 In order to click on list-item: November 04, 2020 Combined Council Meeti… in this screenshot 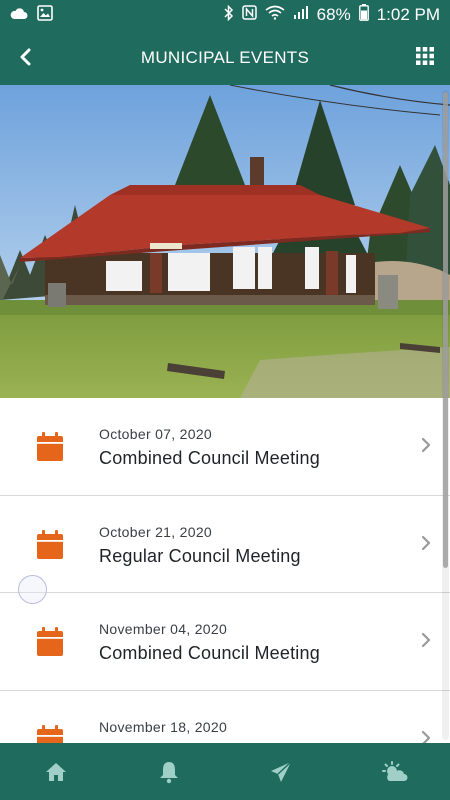, I will do `click(225, 642)`.